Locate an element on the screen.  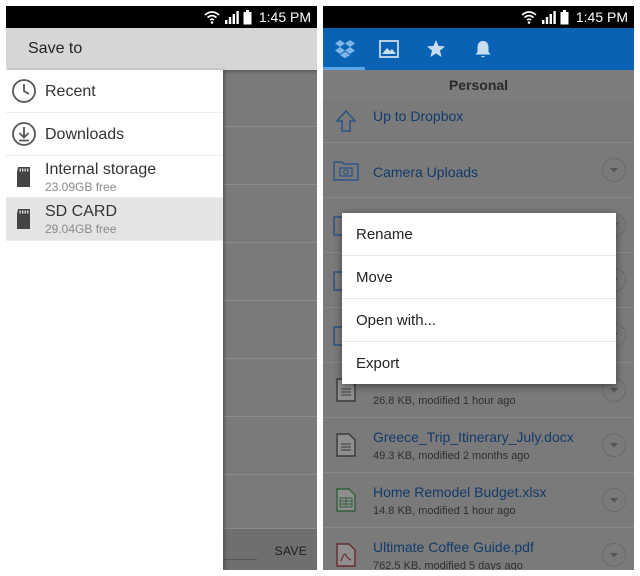
context-menu: Rename Move Open with... Export is located at coordinates (479, 298).